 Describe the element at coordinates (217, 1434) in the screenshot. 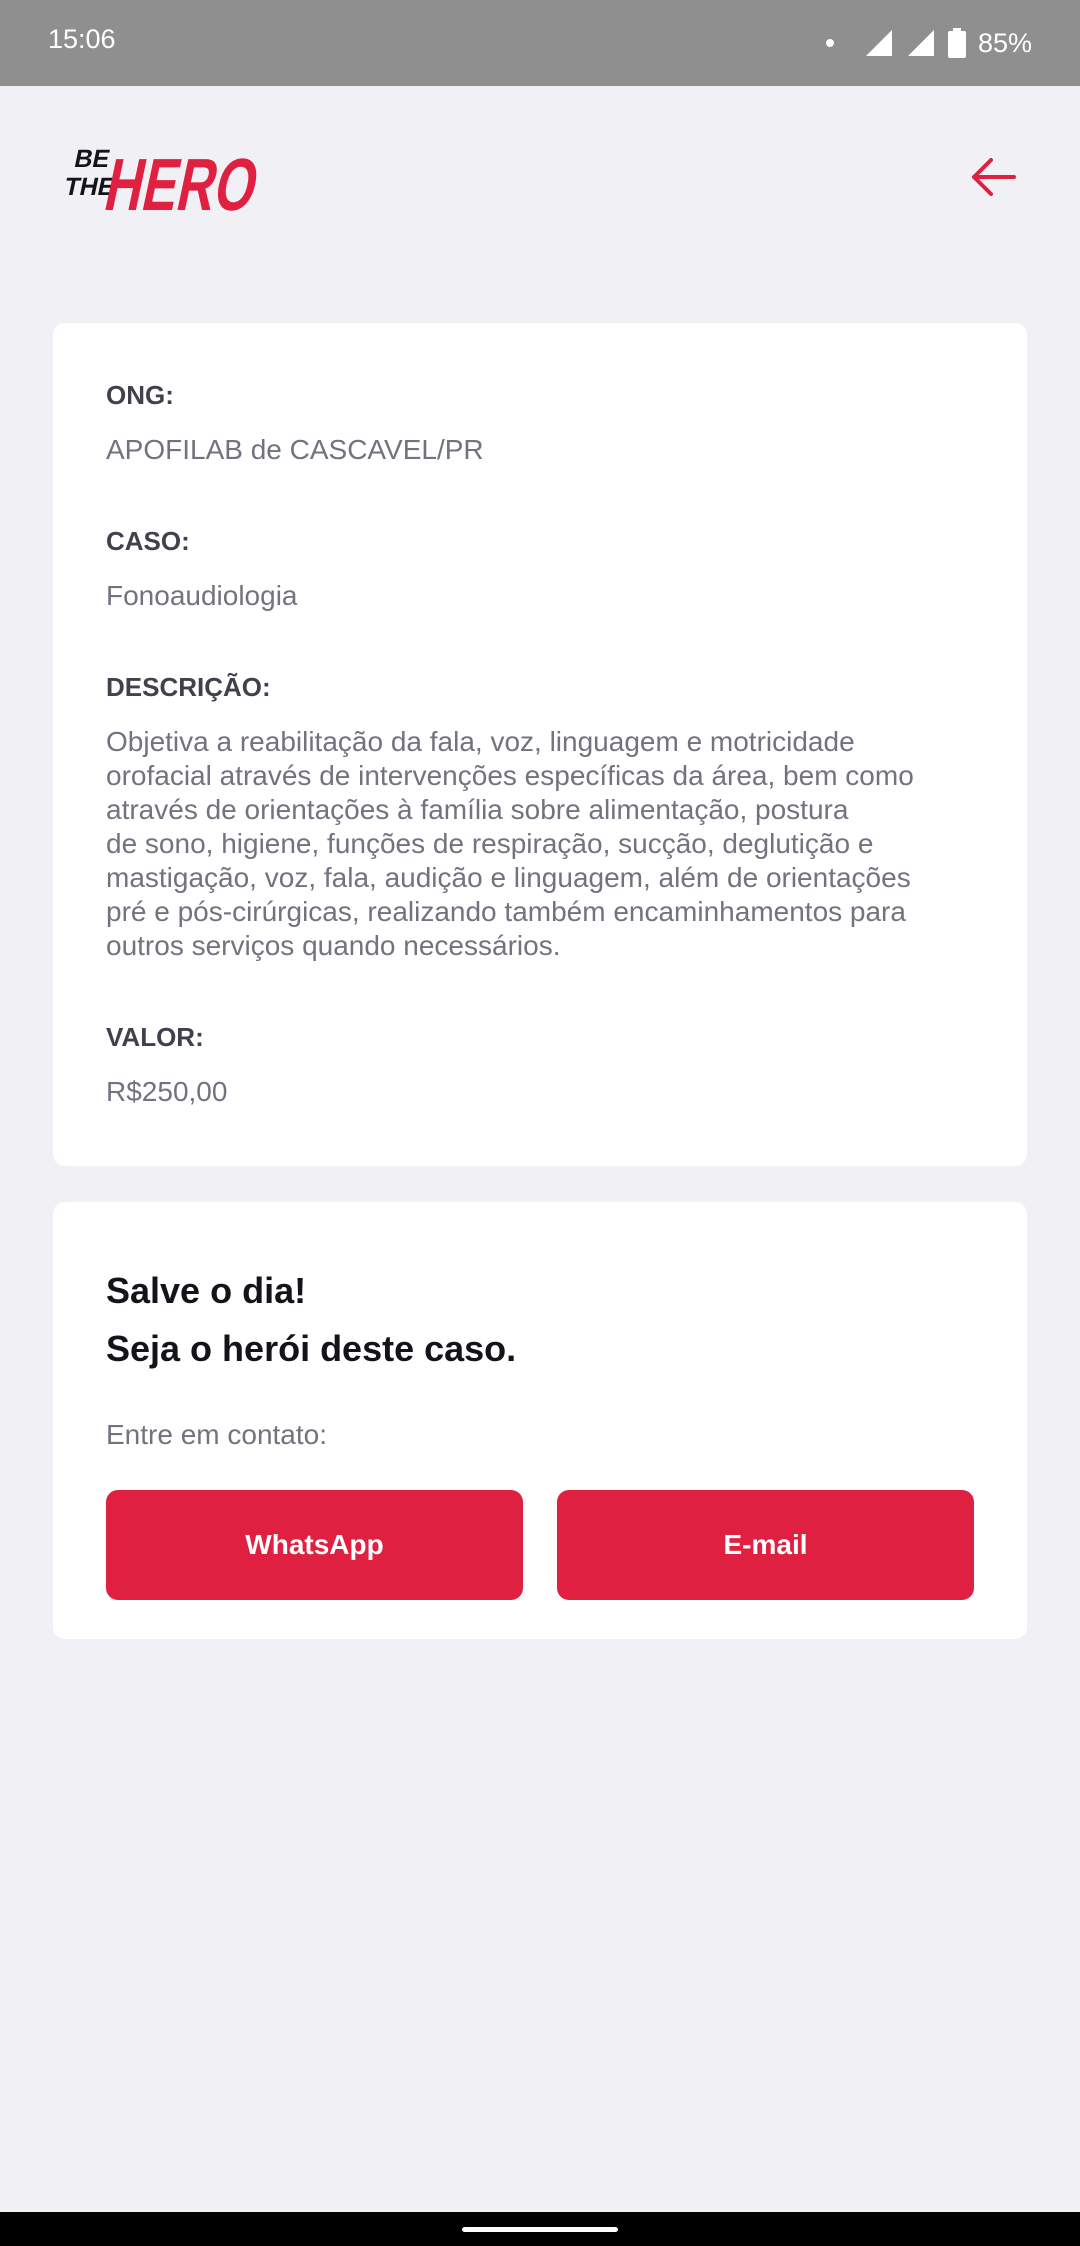

I see `contact-label: Entre em contato:` at that location.